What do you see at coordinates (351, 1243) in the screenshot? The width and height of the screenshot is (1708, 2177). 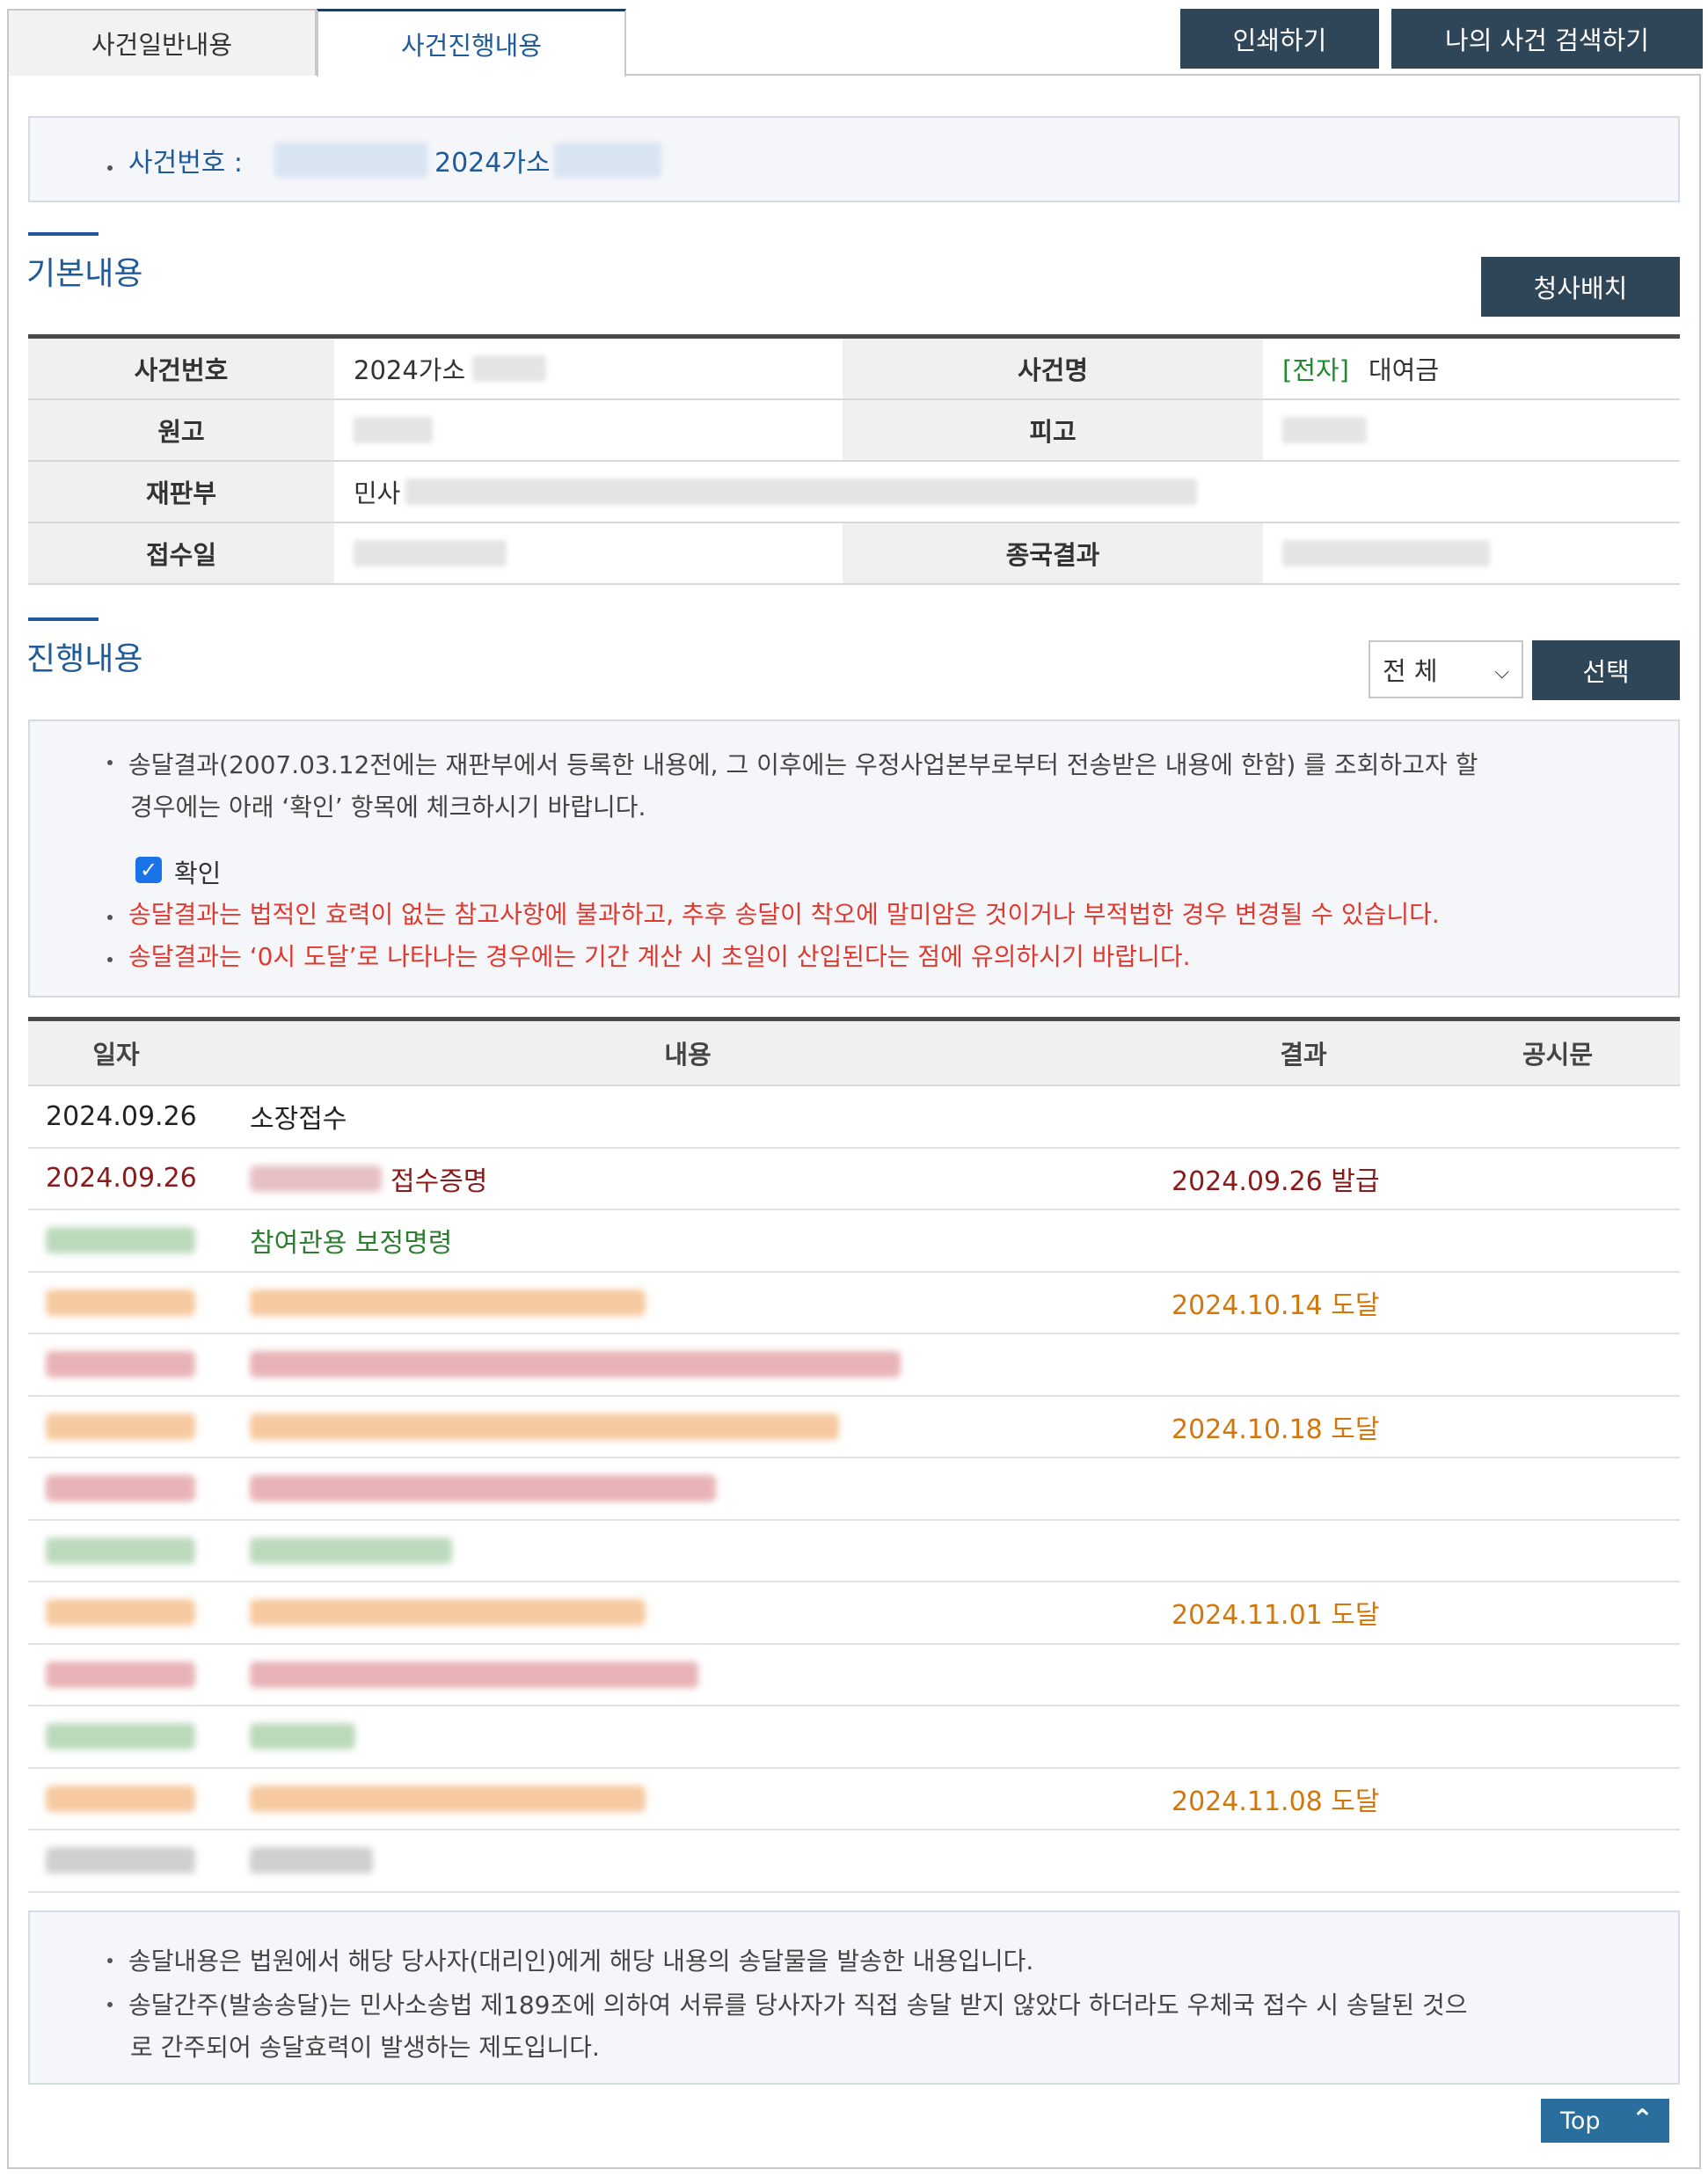 I see `row-content: 참여관용 보정명령` at bounding box center [351, 1243].